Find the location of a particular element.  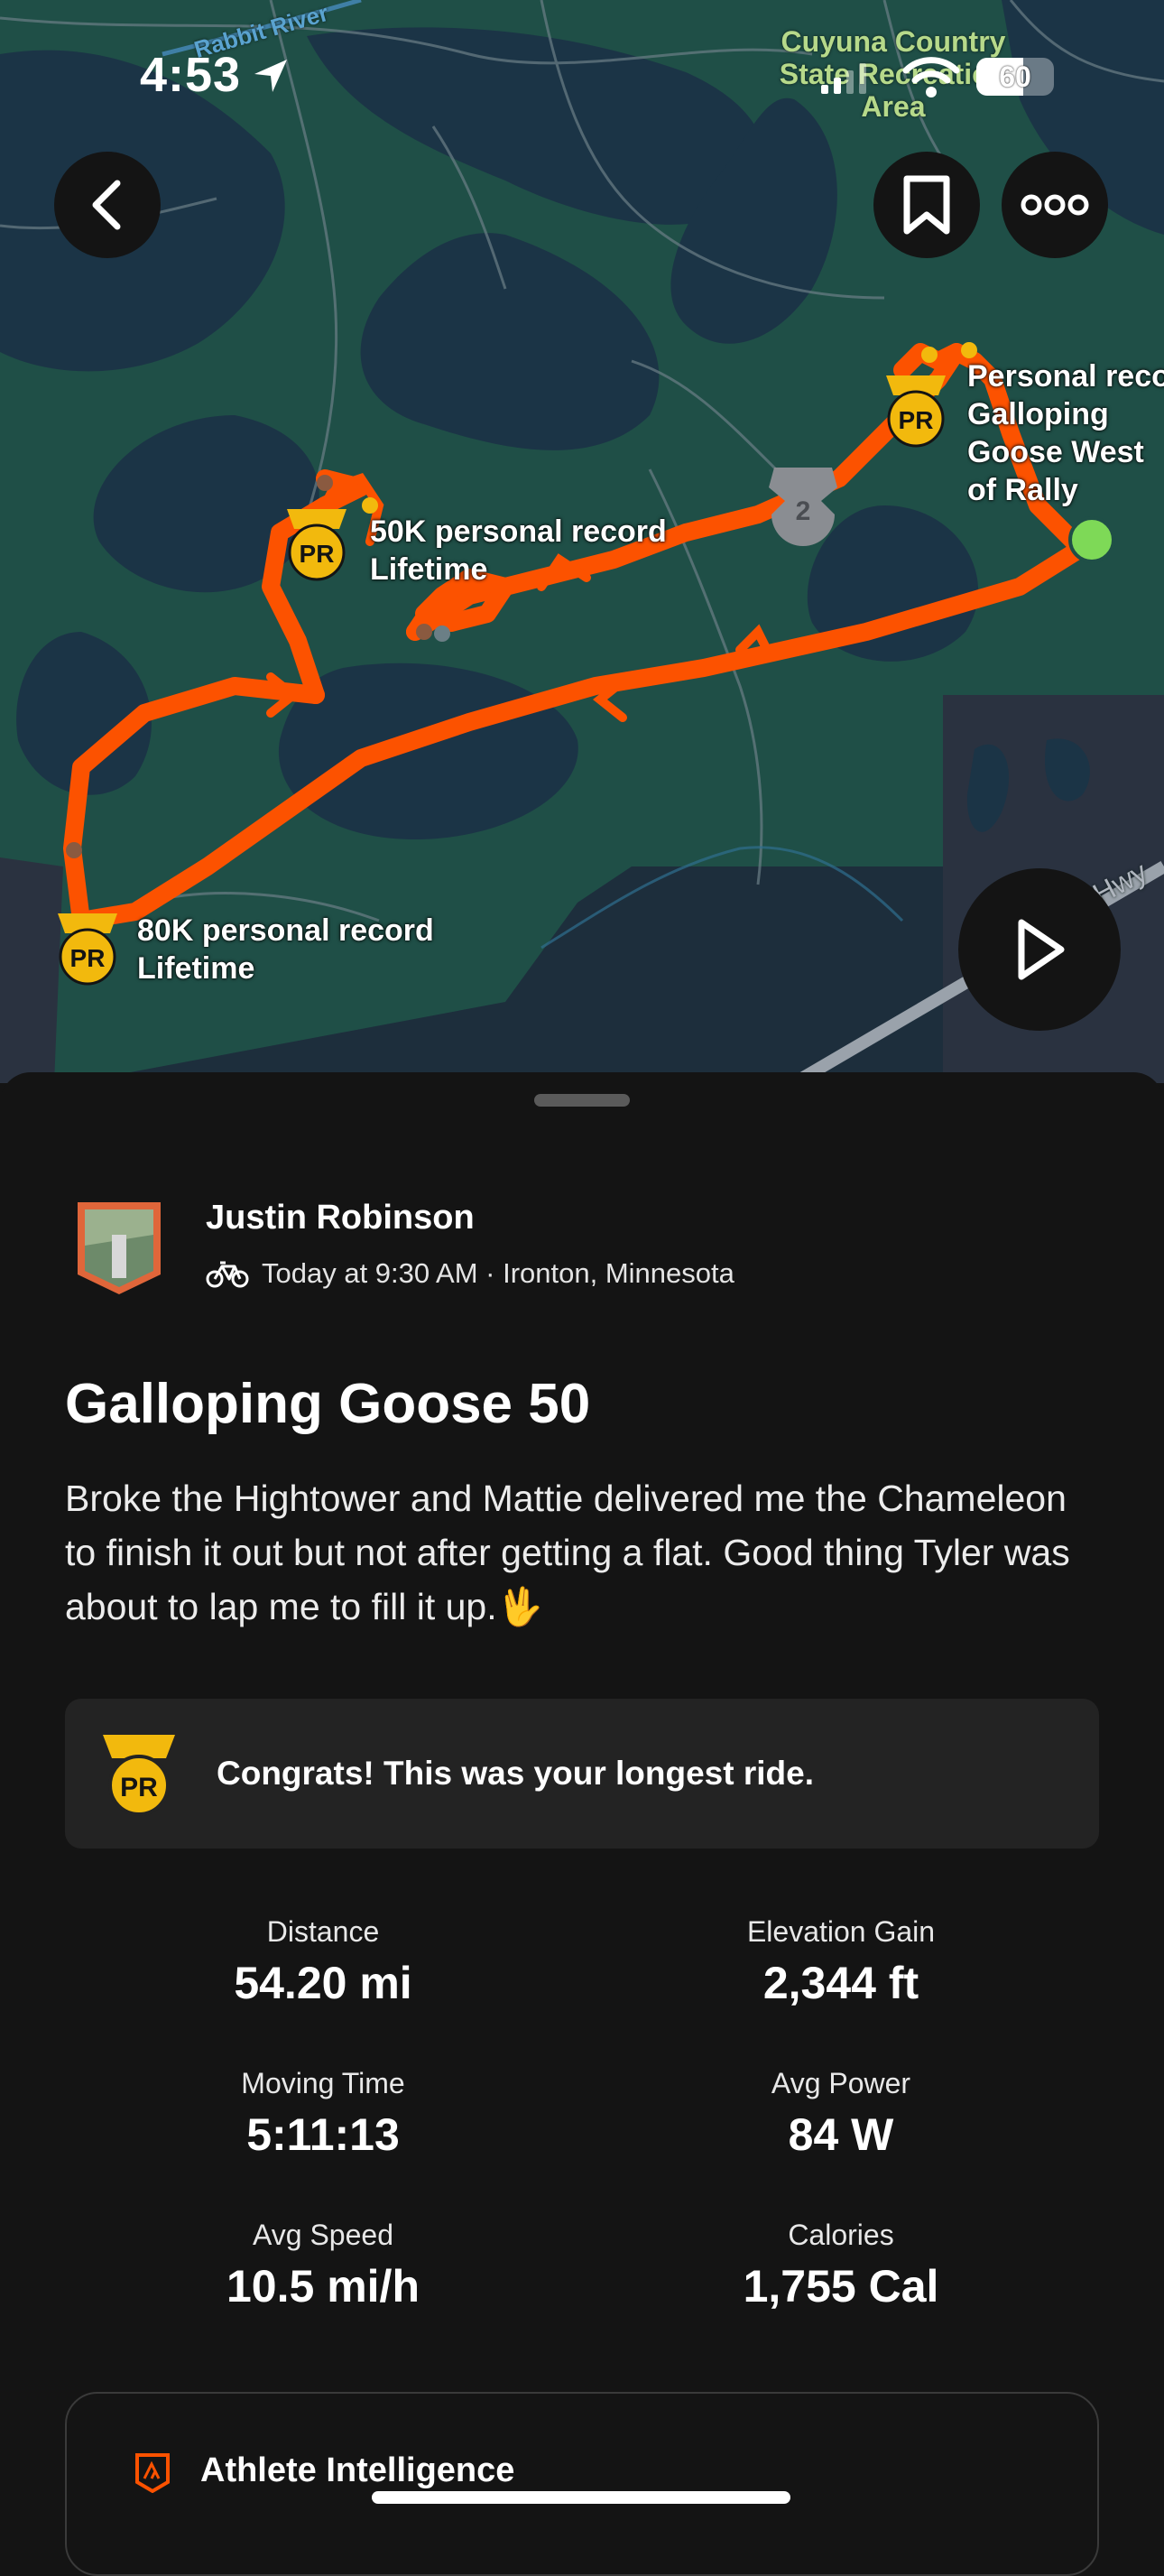

battery-percent: 60 is located at coordinates (1015, 76).